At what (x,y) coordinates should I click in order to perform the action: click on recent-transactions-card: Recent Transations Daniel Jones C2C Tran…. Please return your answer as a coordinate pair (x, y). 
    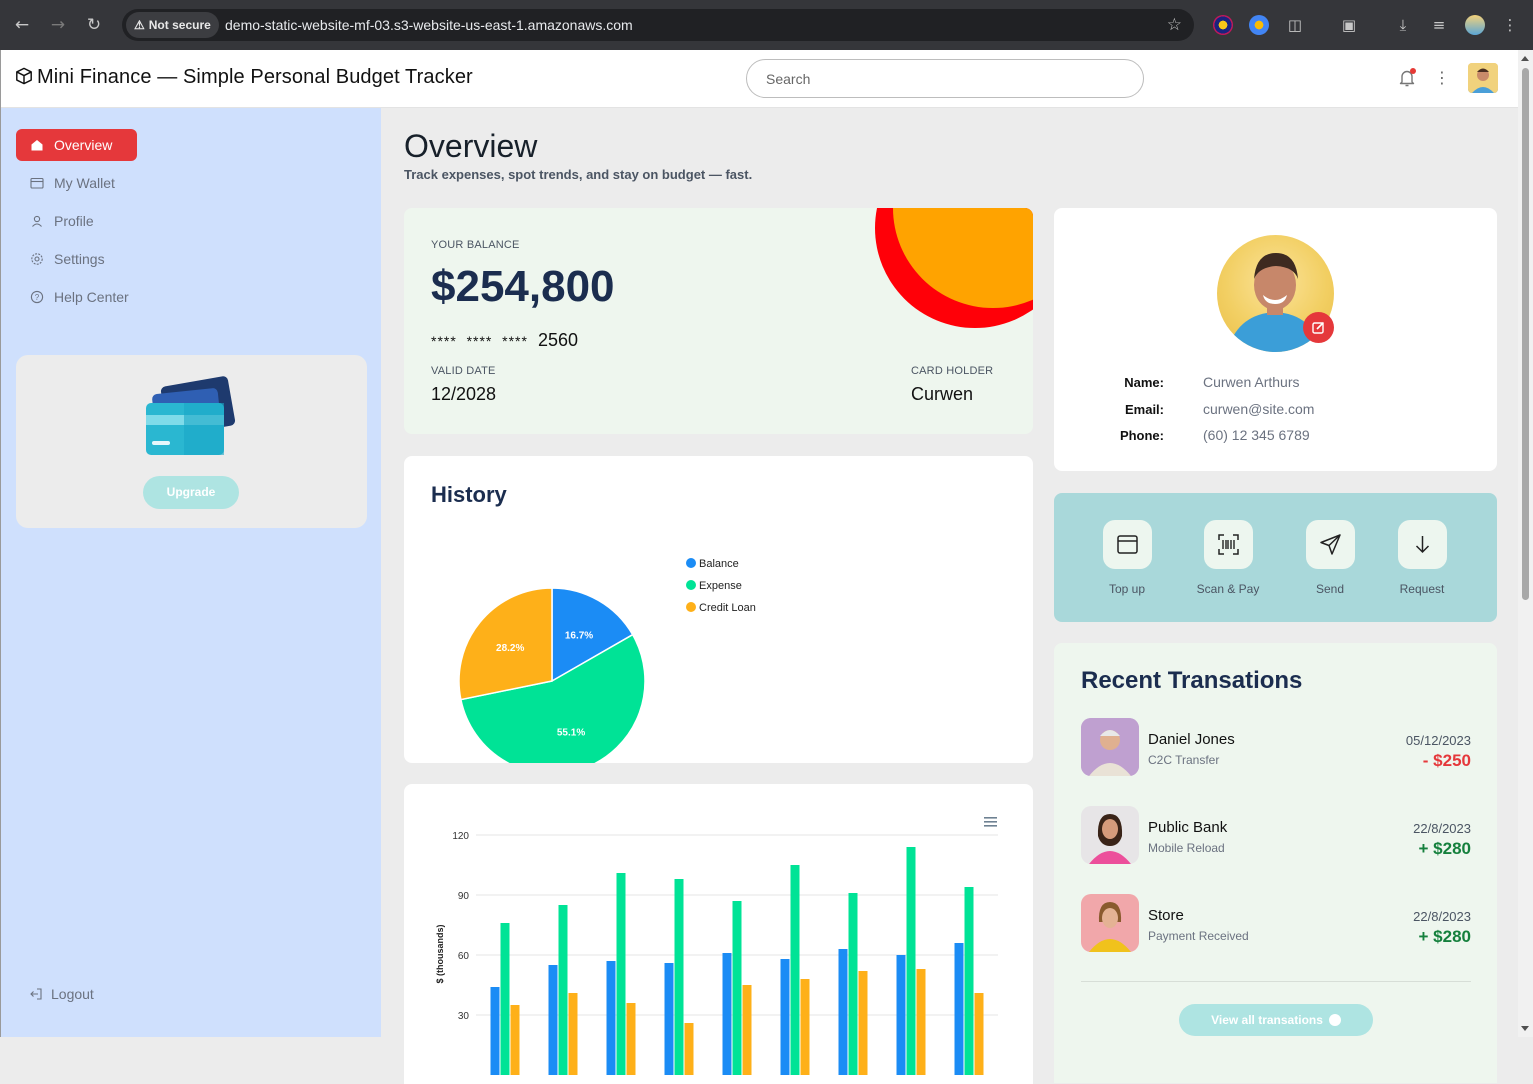
    Looking at the image, I should click on (1275, 863).